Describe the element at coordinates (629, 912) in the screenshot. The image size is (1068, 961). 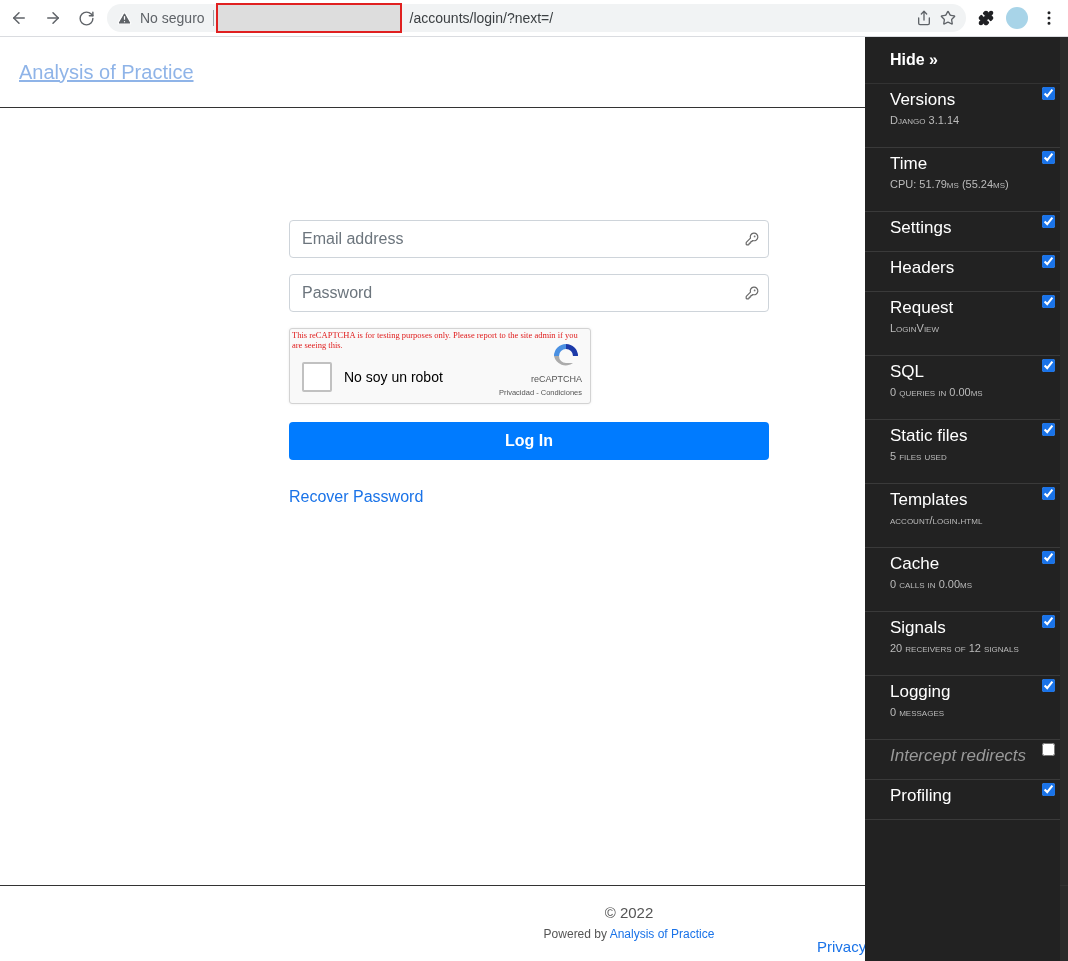
I see `copyright-text: © 2022` at that location.